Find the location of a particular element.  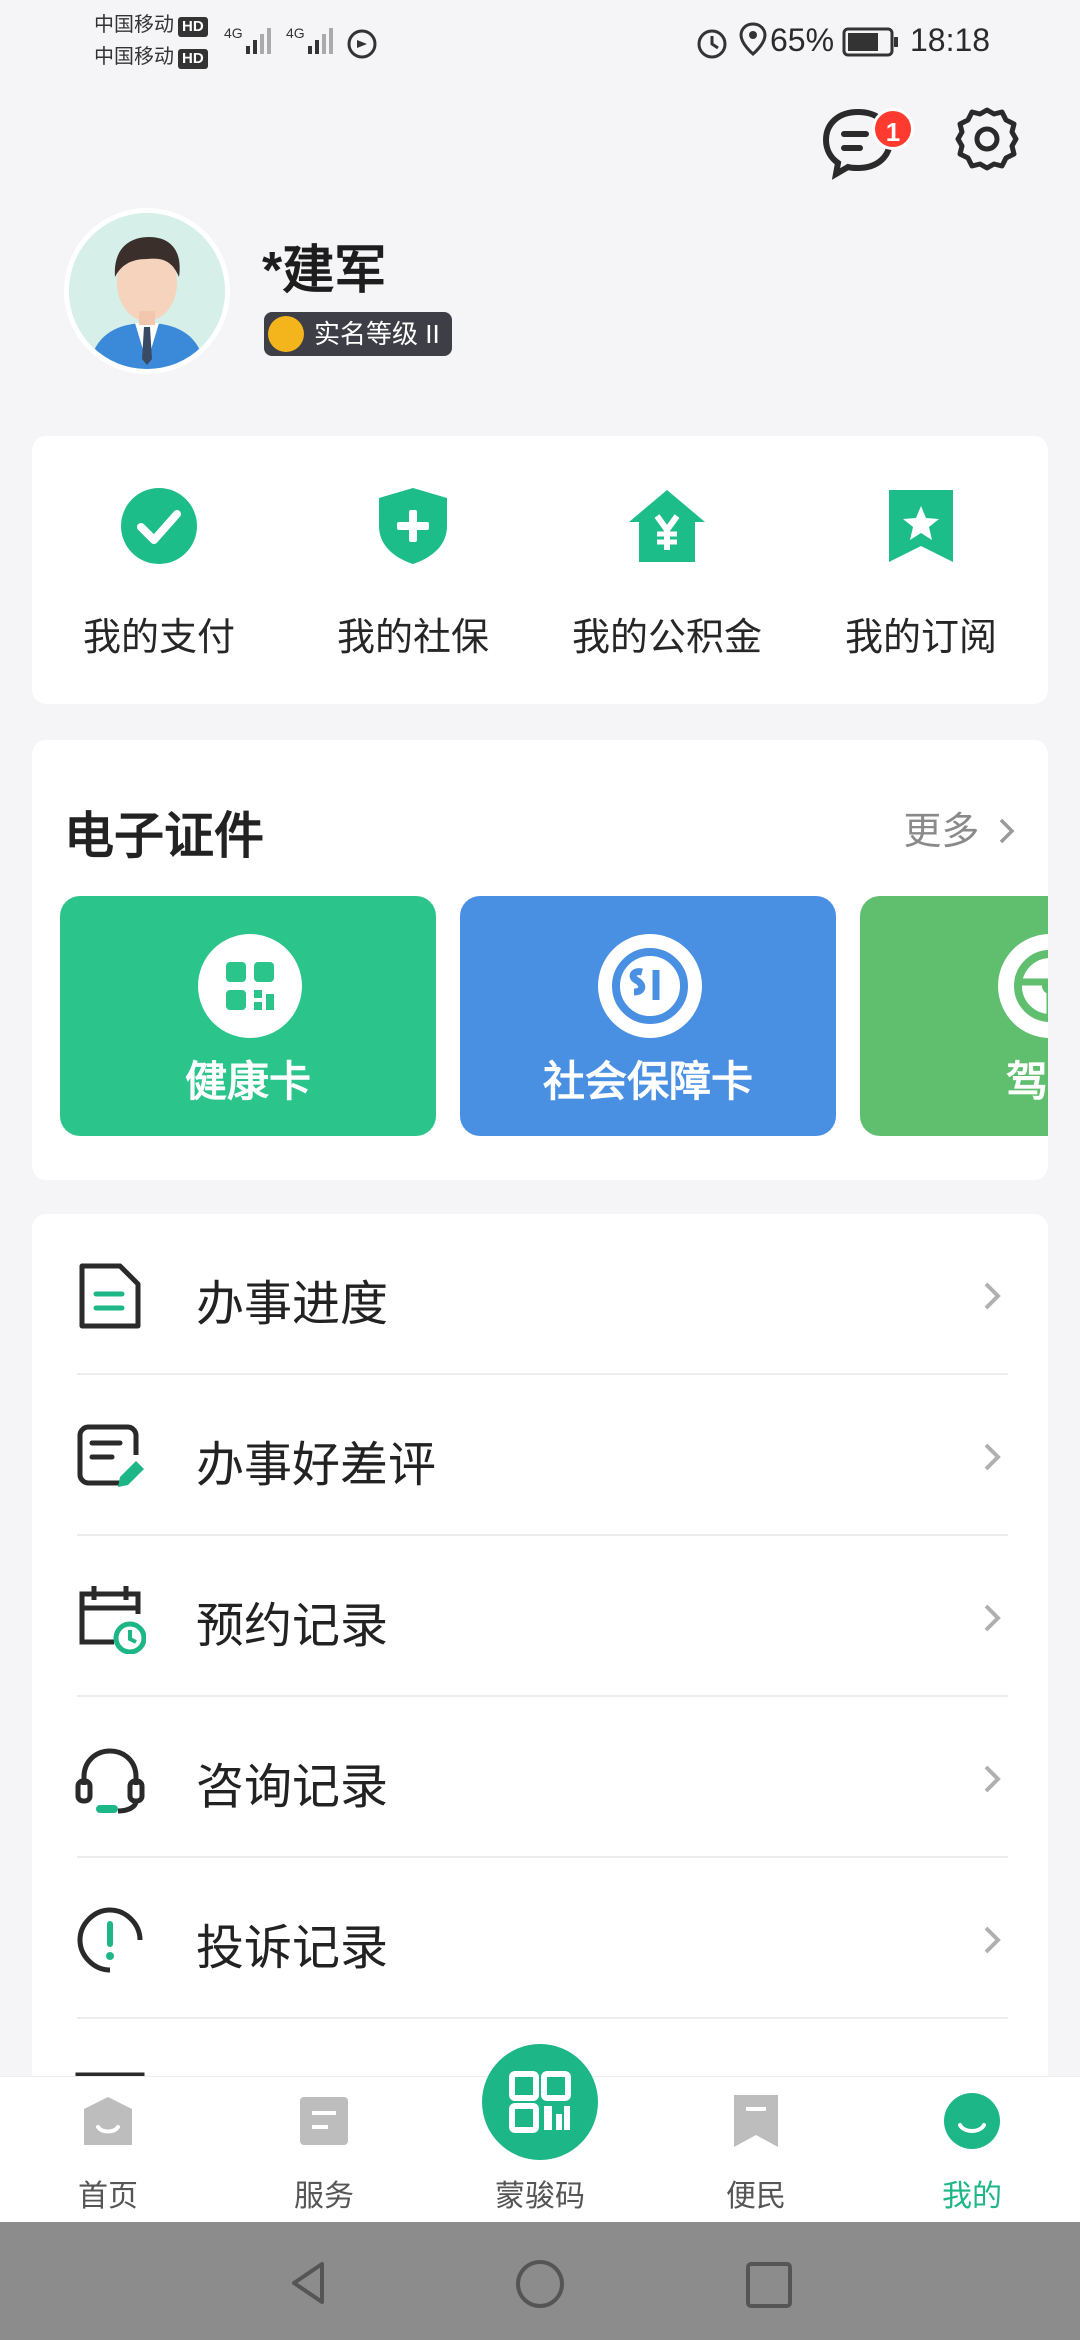

cert-health-card-label: 健康卡 is located at coordinates (247, 1081).